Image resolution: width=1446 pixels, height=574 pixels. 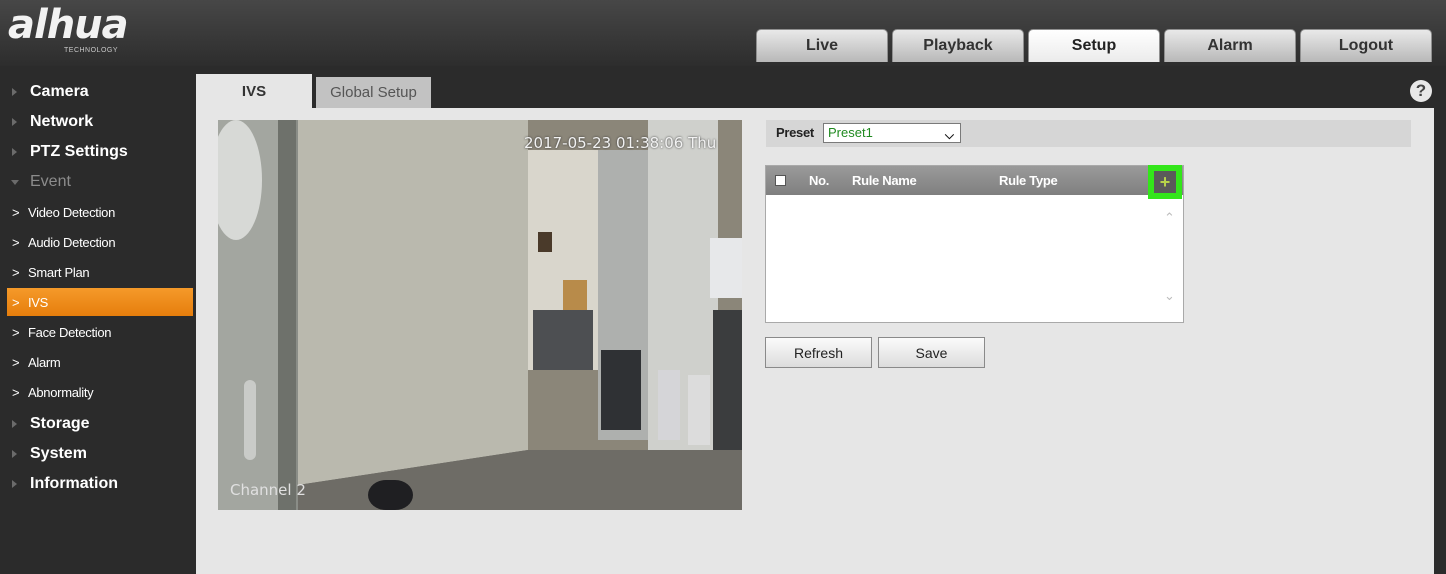 I want to click on sidebar-item-label: Camera, so click(x=59, y=91).